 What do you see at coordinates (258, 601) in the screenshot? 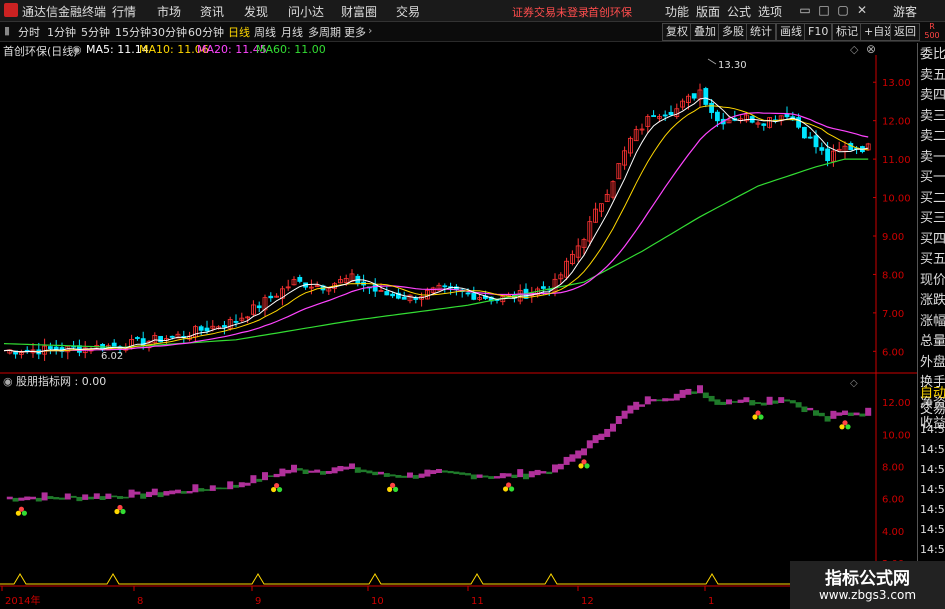
I see `date-tick: 9` at bounding box center [258, 601].